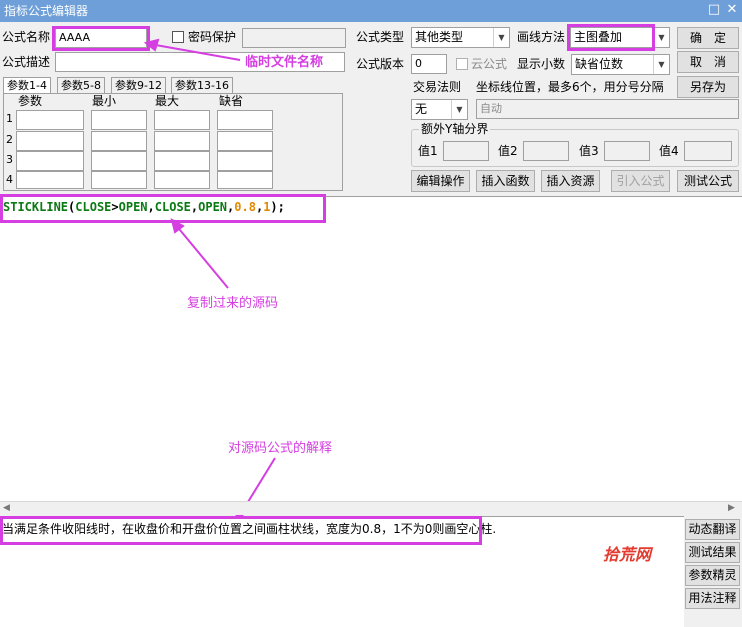 Image resolution: width=742 pixels, height=627 pixels. I want to click on description-highlight-box, so click(241, 530).